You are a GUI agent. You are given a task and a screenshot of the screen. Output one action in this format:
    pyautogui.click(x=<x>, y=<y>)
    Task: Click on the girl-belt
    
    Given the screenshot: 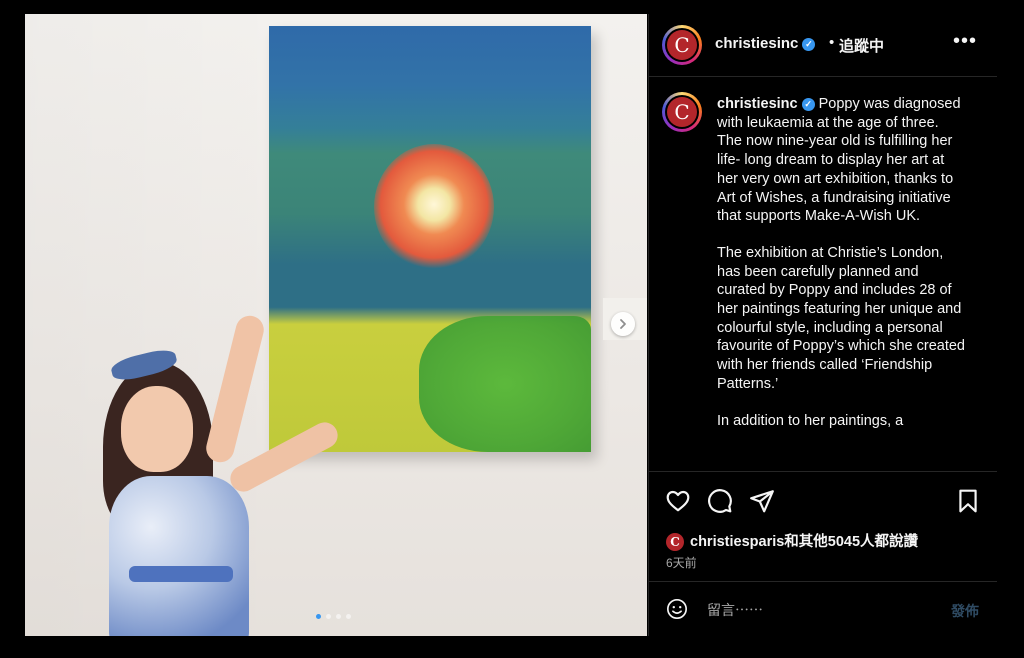 What is the action you would take?
    pyautogui.click(x=181, y=574)
    